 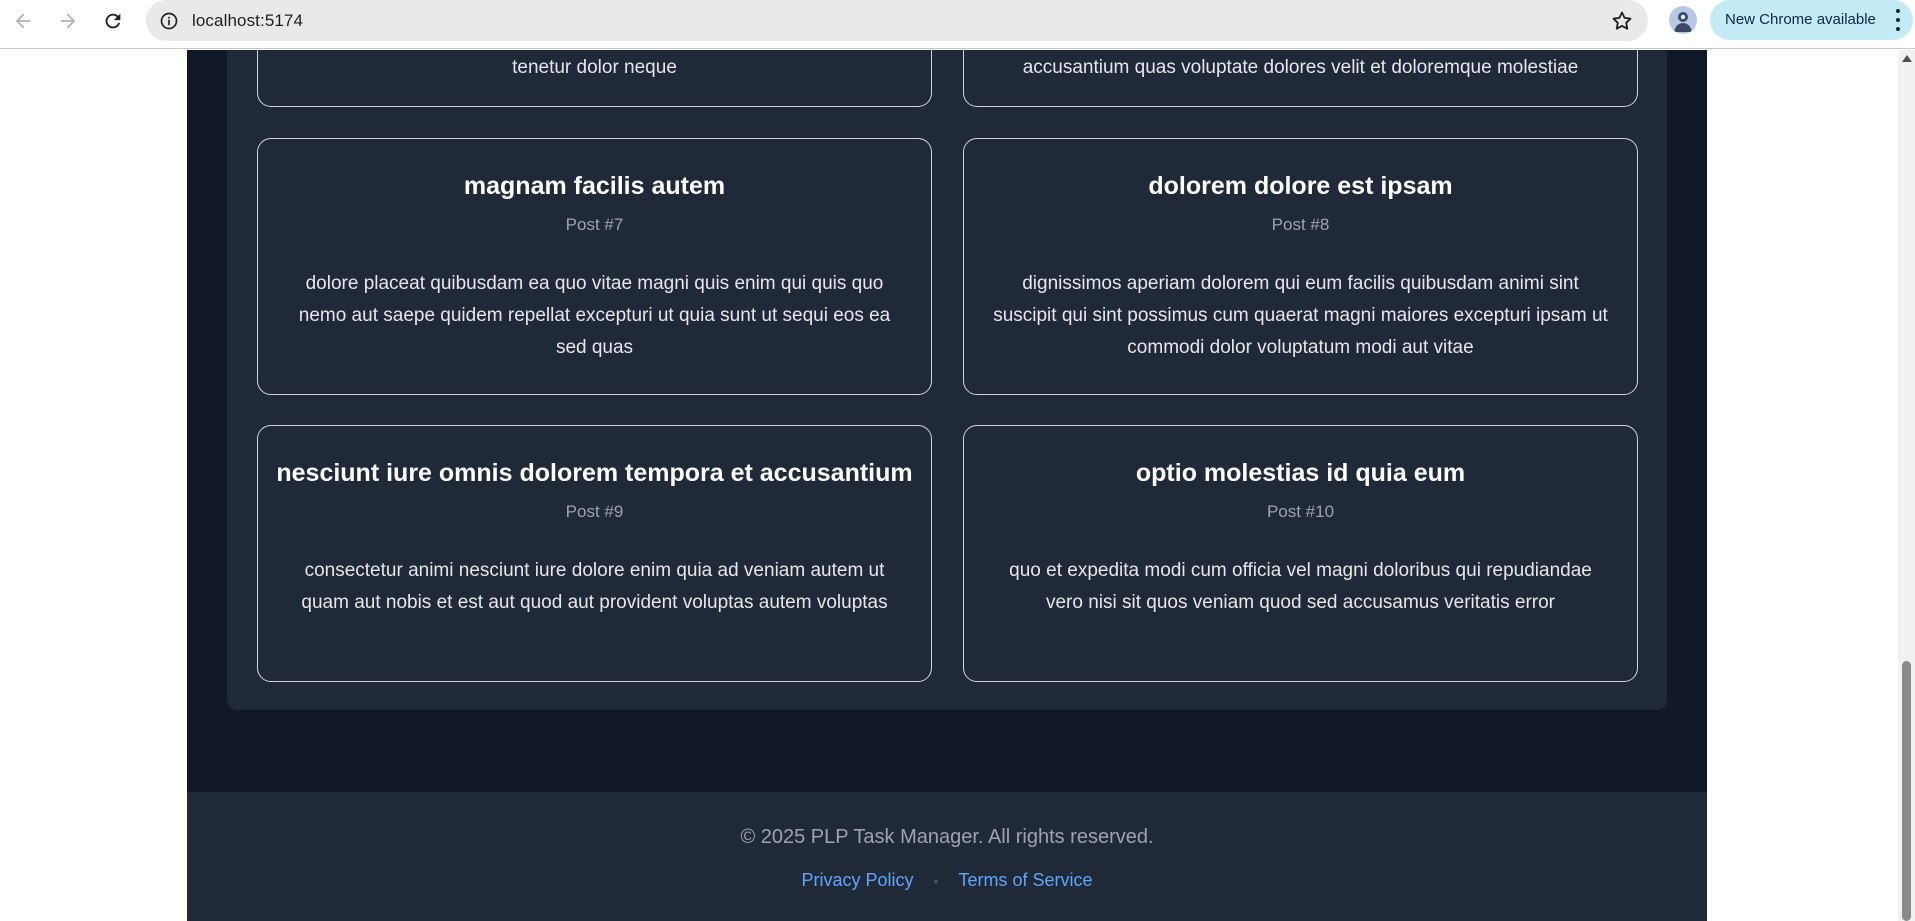 What do you see at coordinates (1907, 58) in the screenshot?
I see `scroll-up-arrow-icon` at bounding box center [1907, 58].